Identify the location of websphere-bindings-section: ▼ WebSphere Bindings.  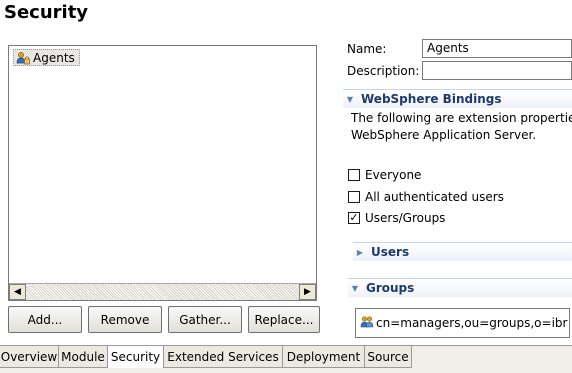
(457, 98).